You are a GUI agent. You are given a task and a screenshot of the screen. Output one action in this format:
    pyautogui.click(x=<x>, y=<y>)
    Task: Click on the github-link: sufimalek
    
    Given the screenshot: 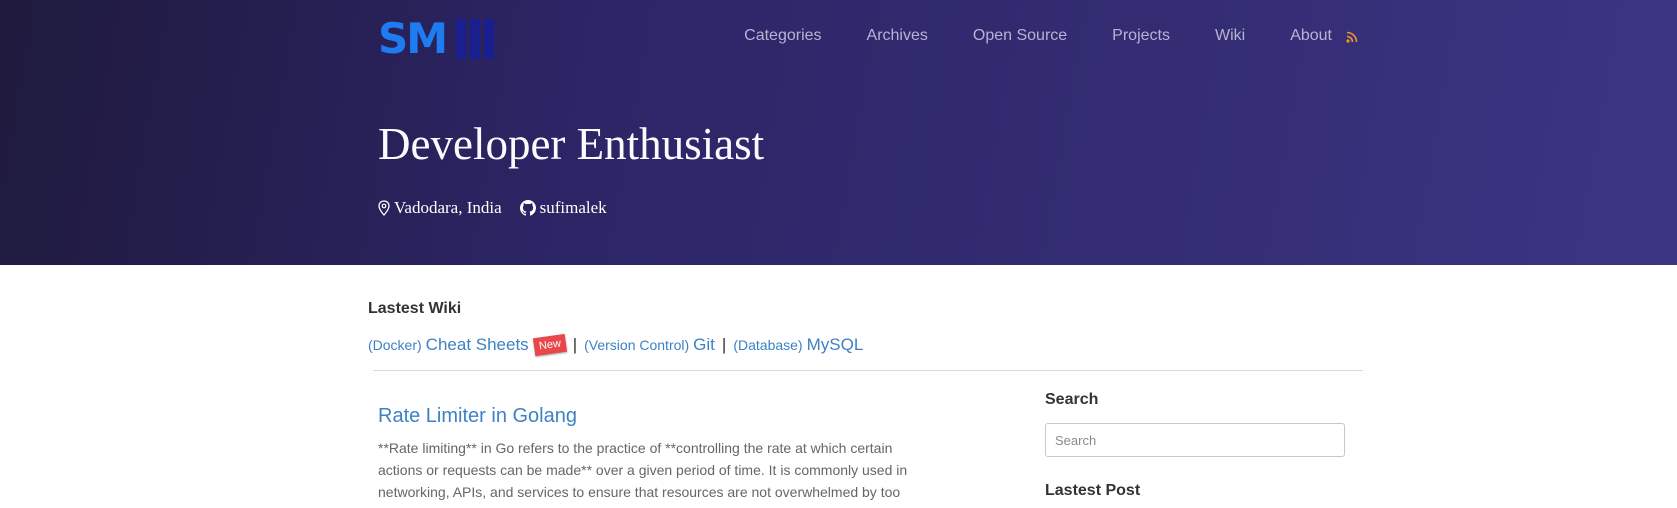 What is the action you would take?
    pyautogui.click(x=563, y=208)
    